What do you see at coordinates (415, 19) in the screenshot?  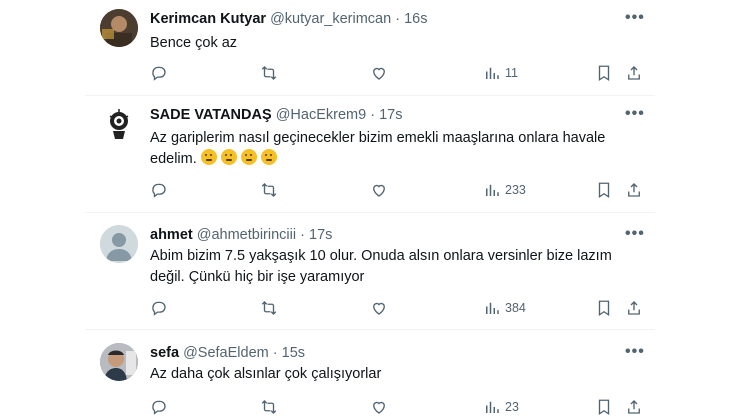 I see `timestamp: 16s` at bounding box center [415, 19].